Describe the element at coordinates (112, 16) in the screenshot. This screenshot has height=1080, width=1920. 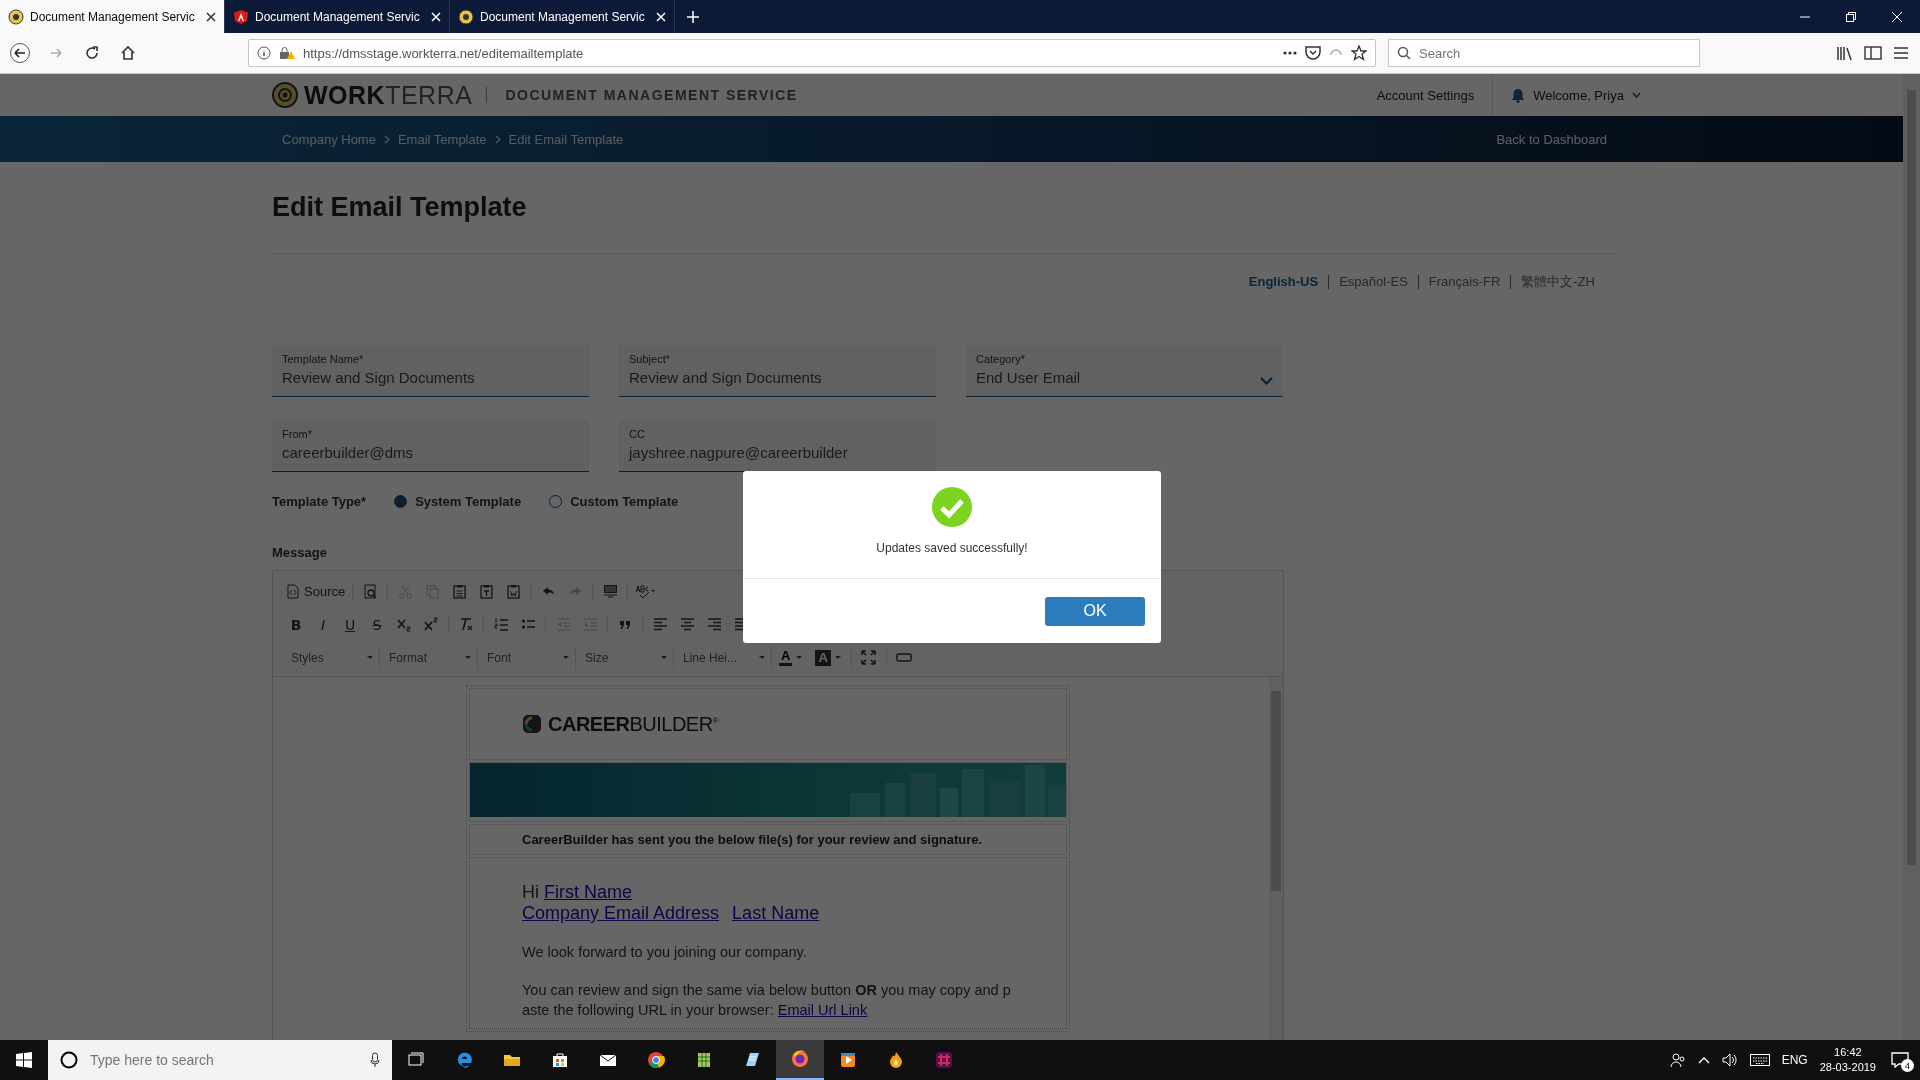
I see `browser-tab: Document Management Servic` at that location.